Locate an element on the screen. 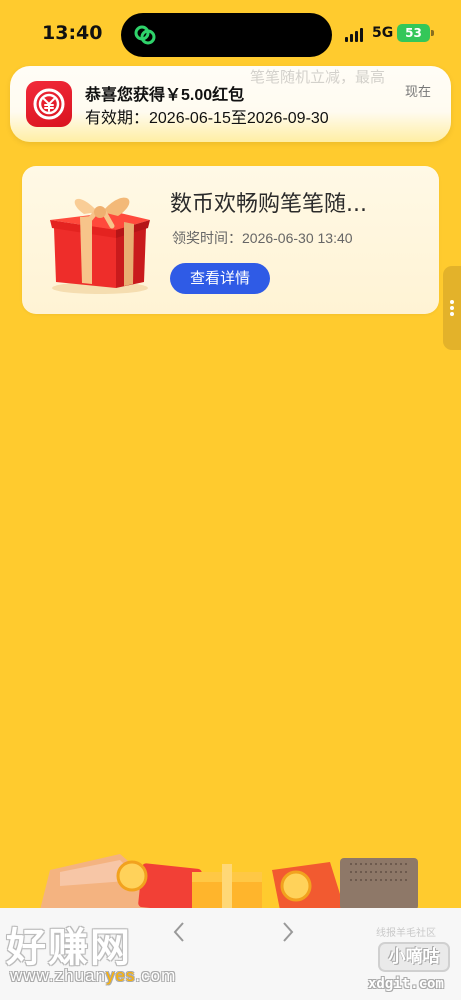 Image resolution: width=461 pixels, height=1000 pixels. status-bar: 13:40 5G 53 is located at coordinates (230, 33).